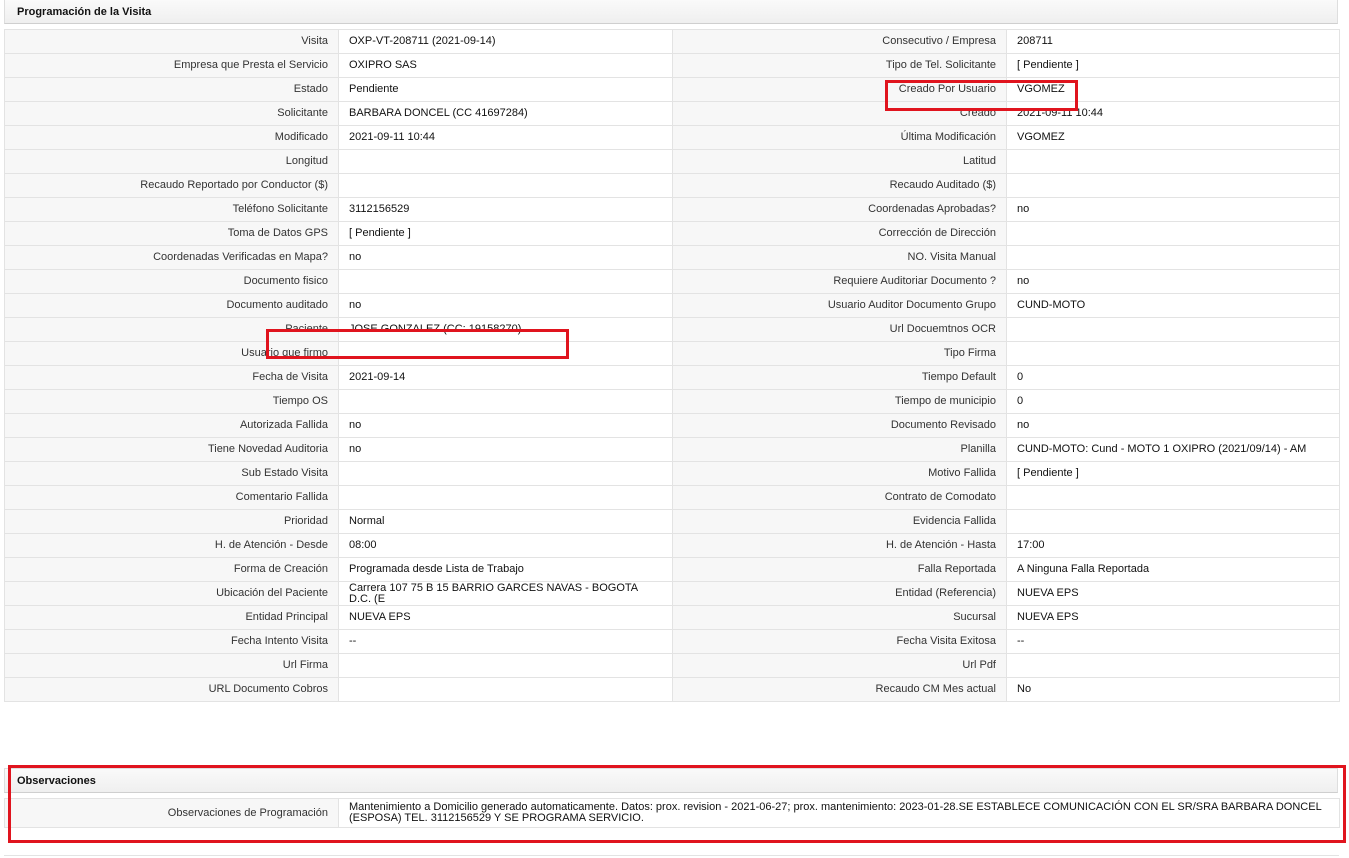 The image size is (1349, 858). I want to click on field-label: Documento auditado, so click(171, 305).